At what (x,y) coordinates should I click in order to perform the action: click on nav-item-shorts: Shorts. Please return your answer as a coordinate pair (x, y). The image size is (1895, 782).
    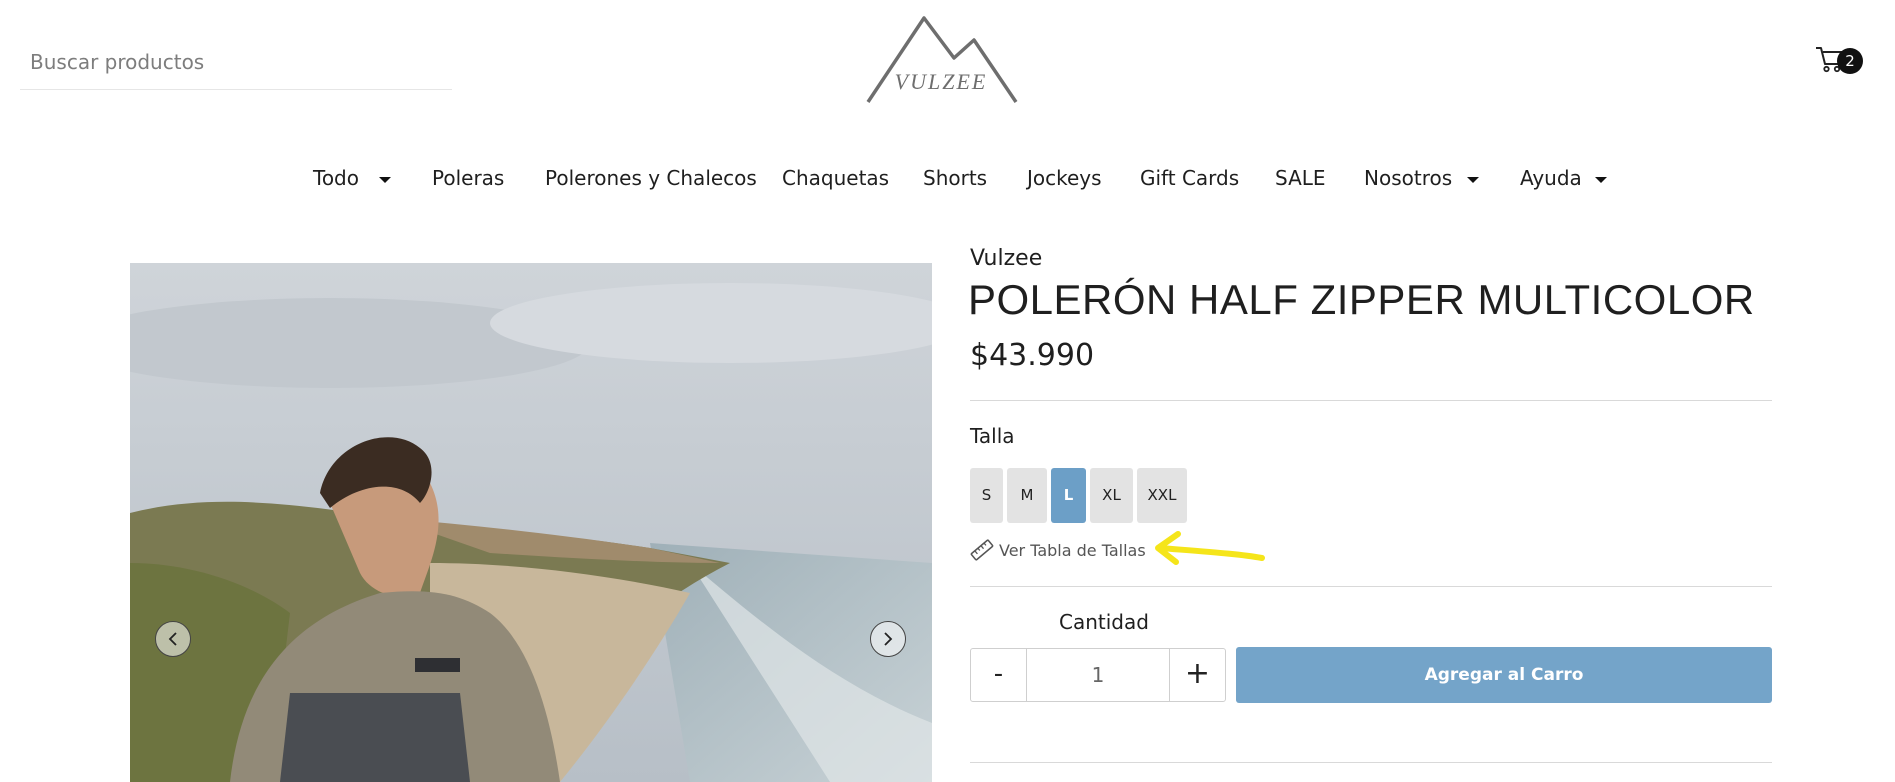
    Looking at the image, I should click on (955, 178).